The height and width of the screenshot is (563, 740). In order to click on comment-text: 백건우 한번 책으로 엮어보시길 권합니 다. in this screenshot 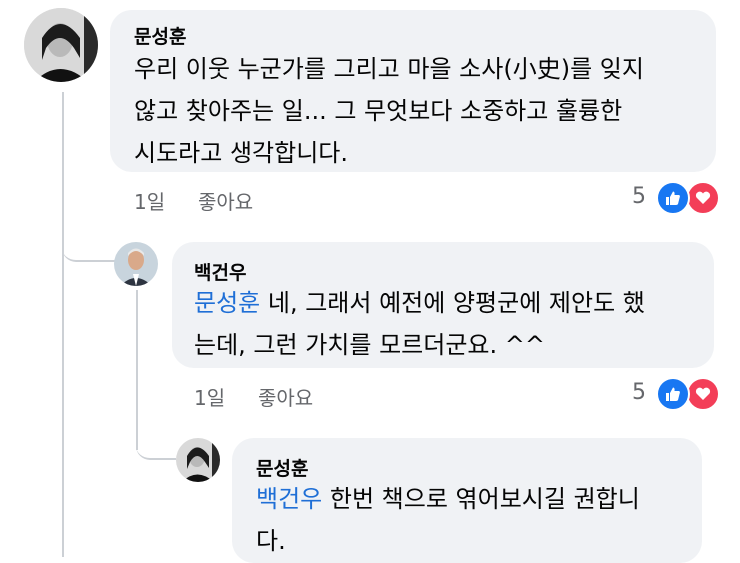, I will do `click(479, 520)`.